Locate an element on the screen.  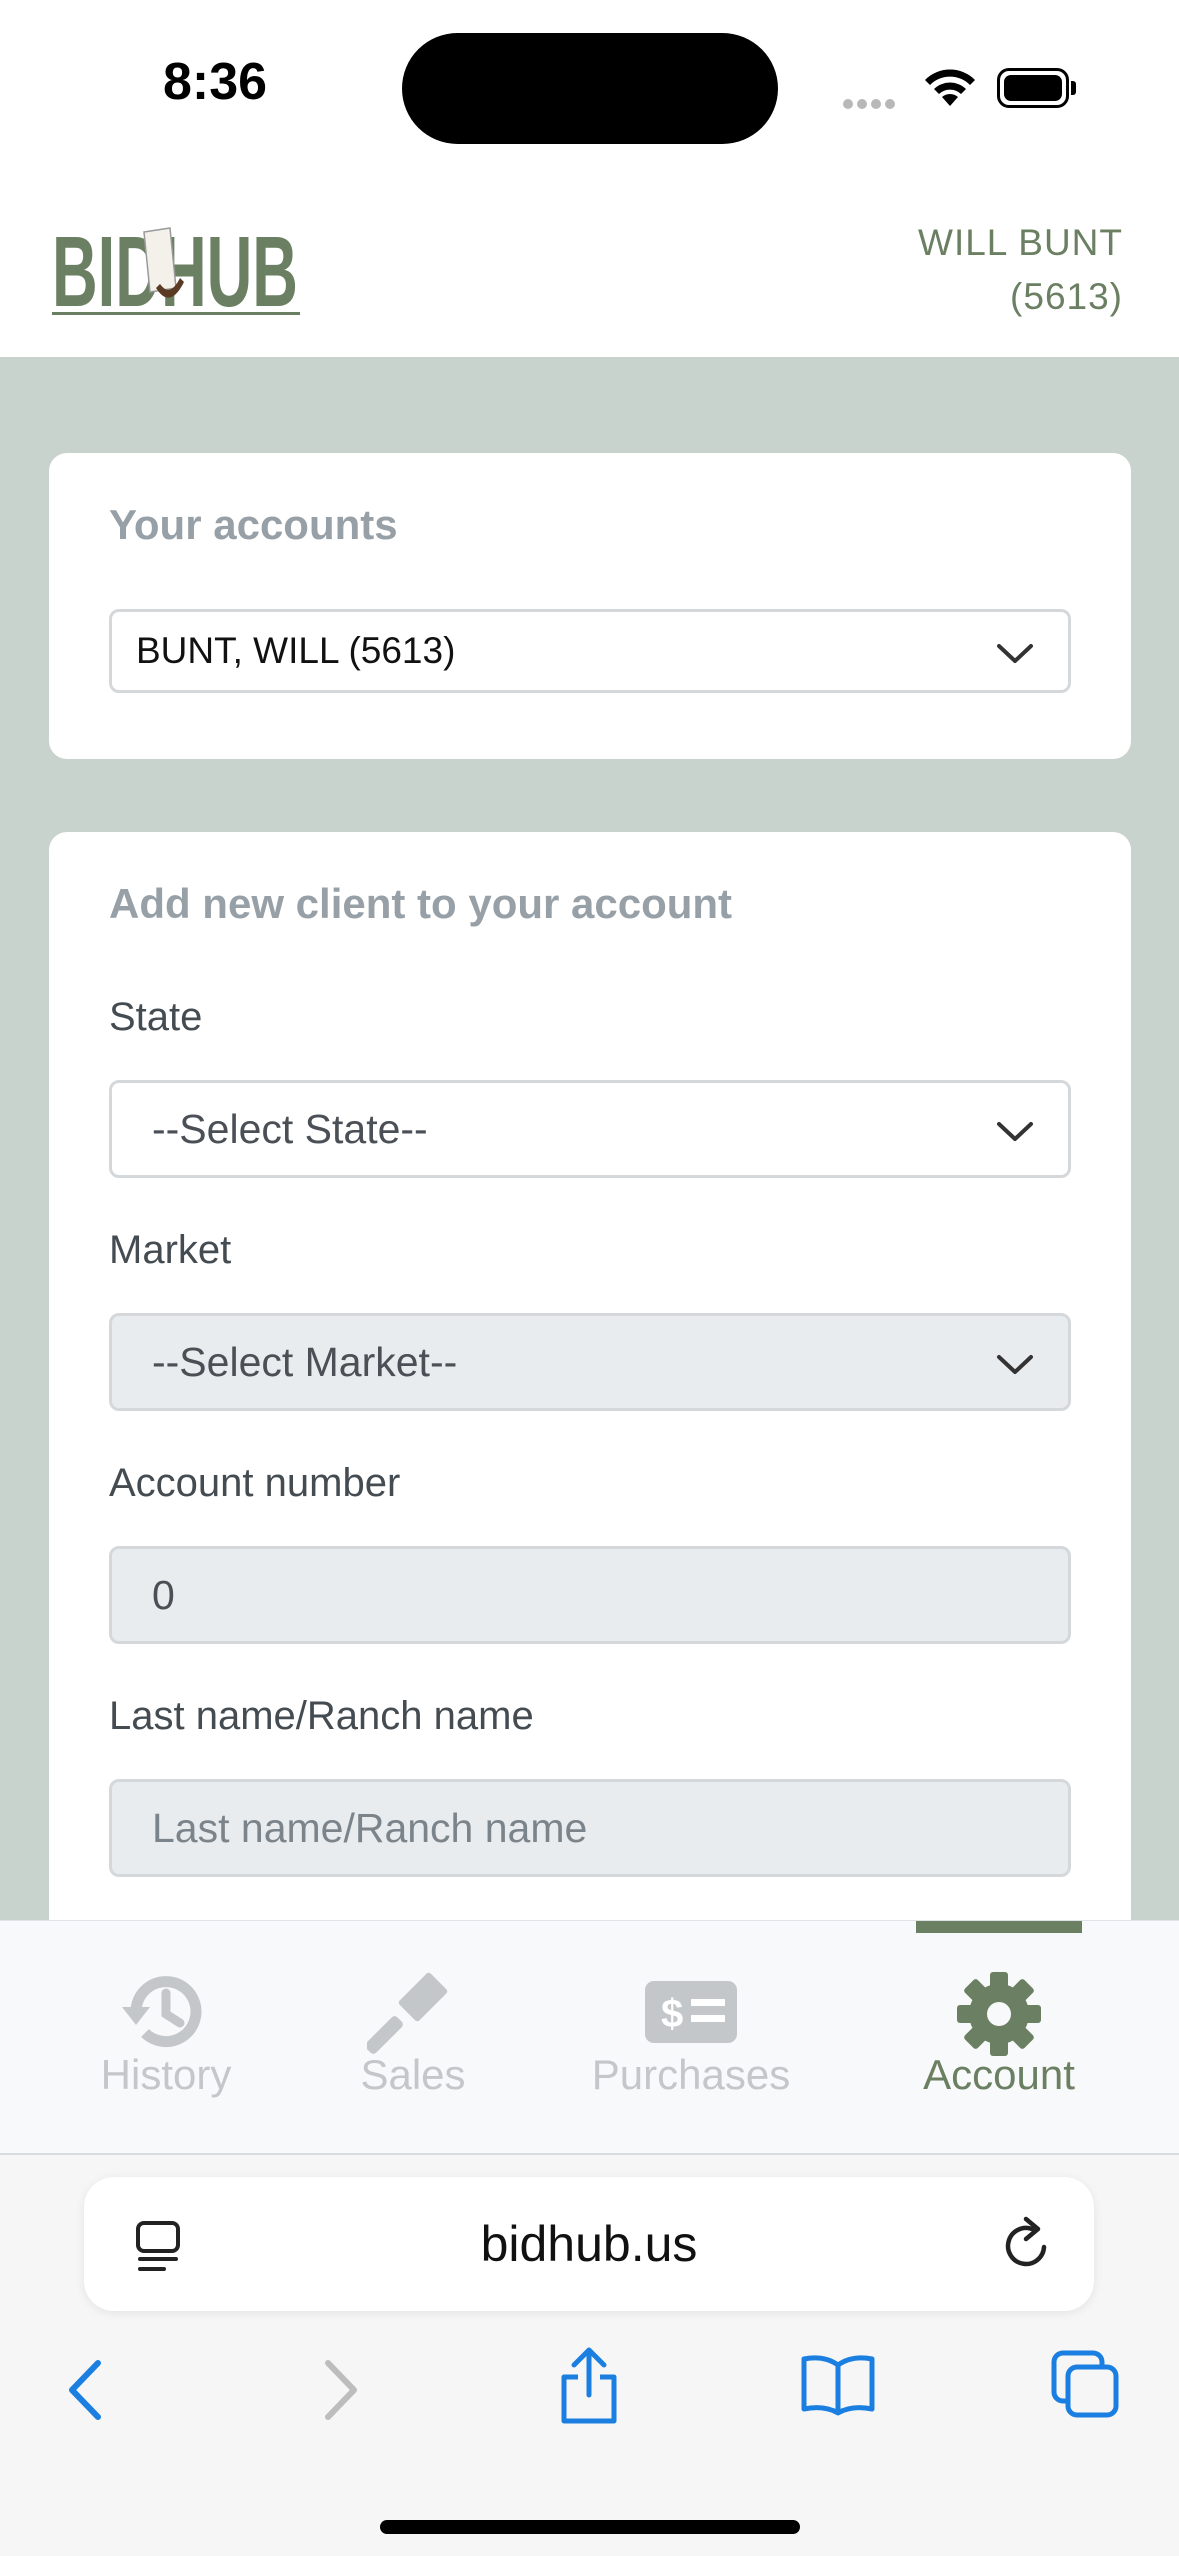
wifi-icon is located at coordinates (950, 87).